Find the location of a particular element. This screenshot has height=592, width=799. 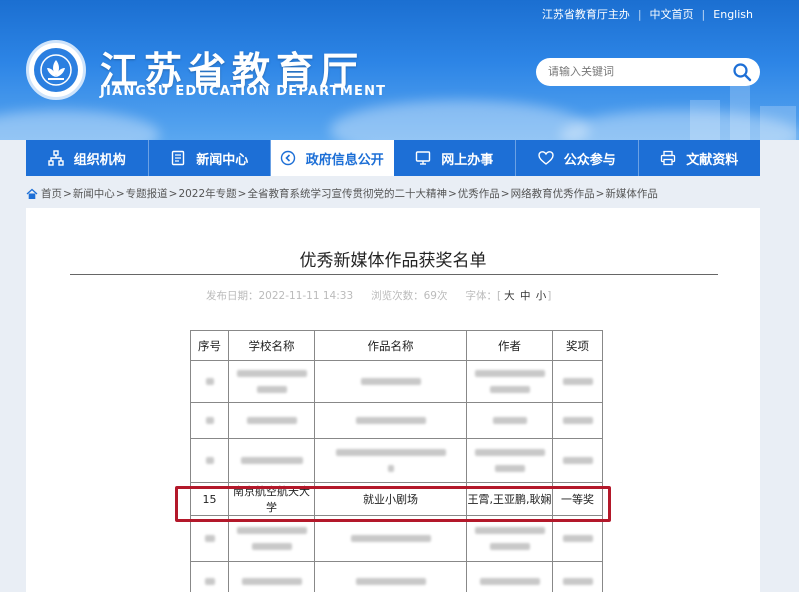

top-links: 江苏省教育厅主办 | 中文首页 | English is located at coordinates (647, 14).